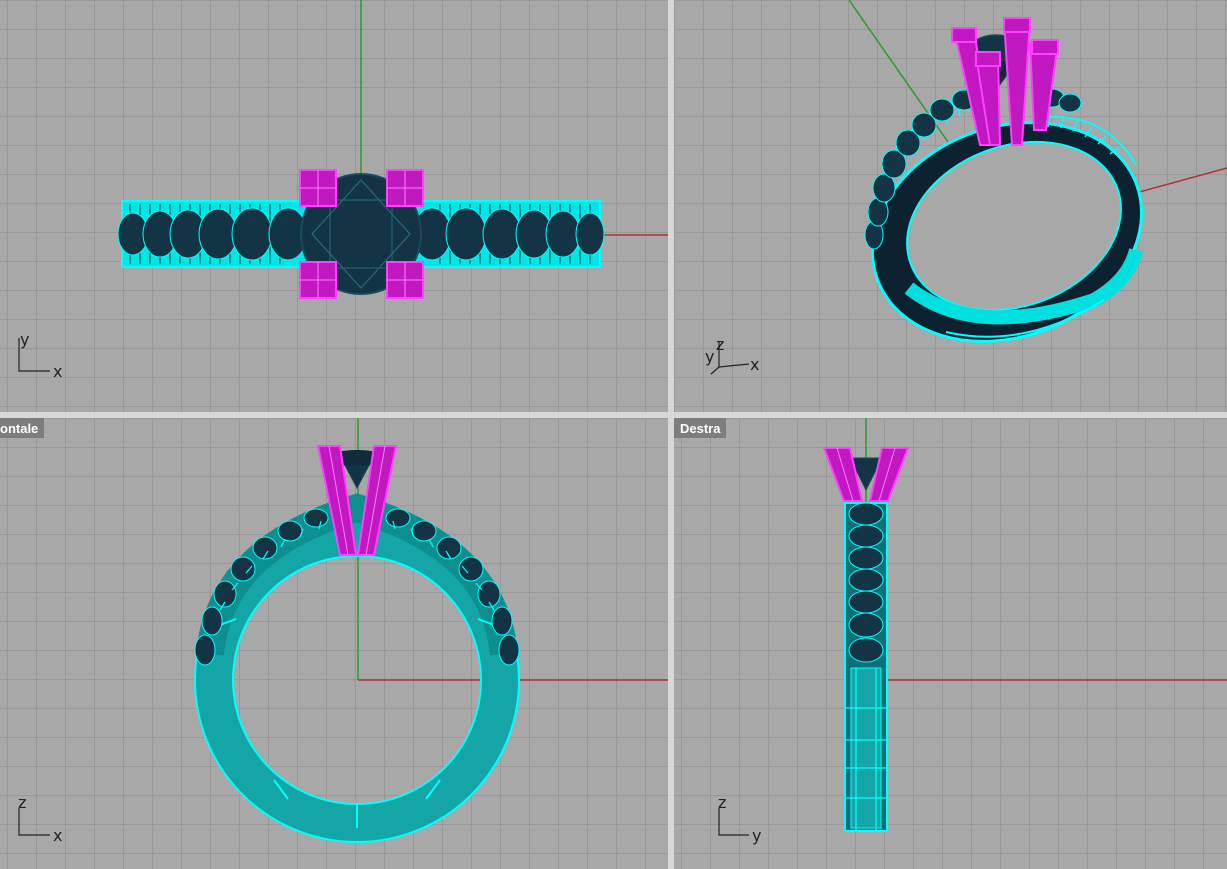 Image resolution: width=1227 pixels, height=869 pixels. What do you see at coordinates (40, 819) in the screenshot?
I see `axis-indicator-front: z x` at bounding box center [40, 819].